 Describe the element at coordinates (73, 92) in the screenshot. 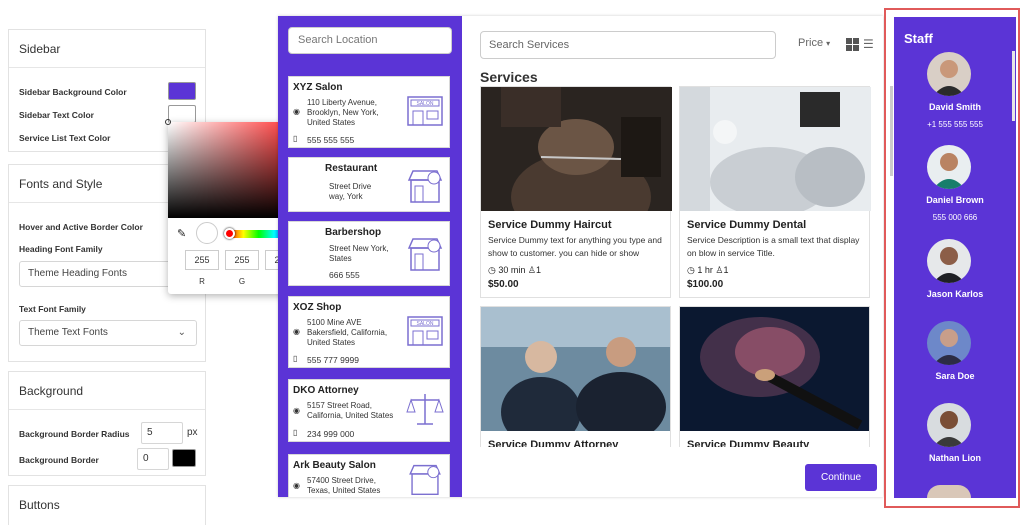

I see `sidebar-bg-color-label: Sidebar Background Color` at that location.